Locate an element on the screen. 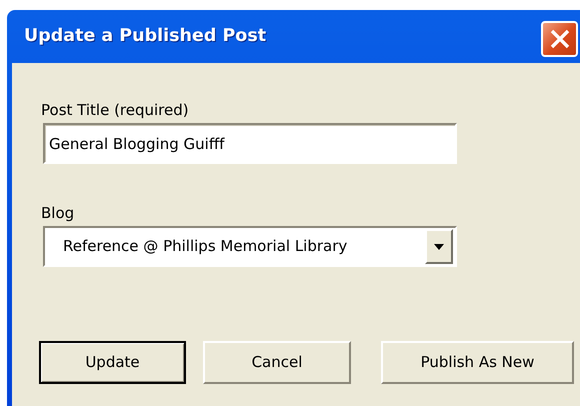 This screenshot has height=406, width=580. dialog-button: Publish As New is located at coordinates (477, 362).